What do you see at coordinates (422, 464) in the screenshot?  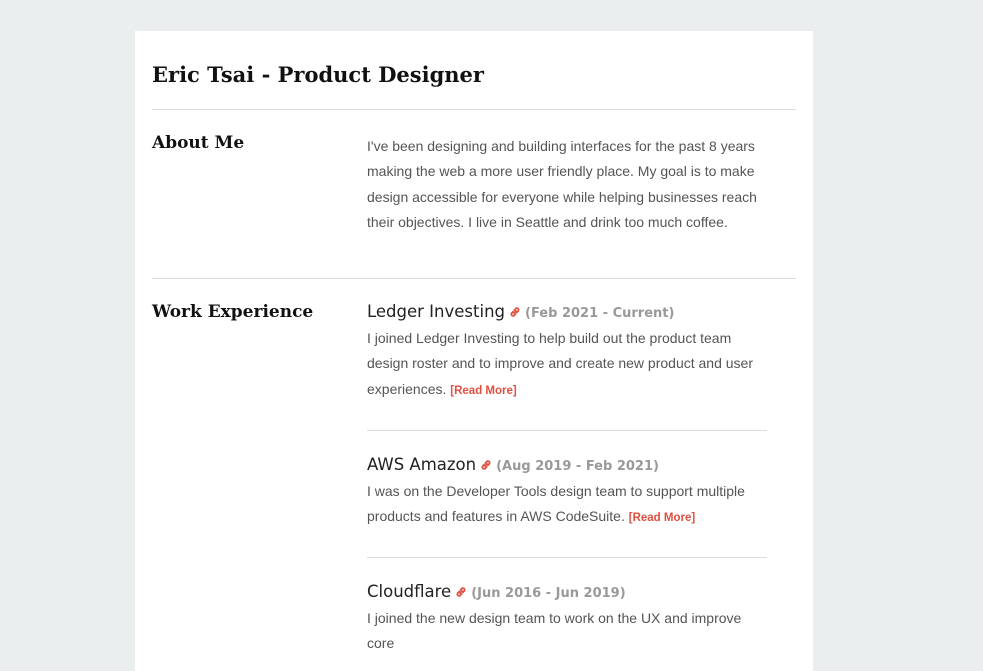 I see `company-name: AWS Amazon` at bounding box center [422, 464].